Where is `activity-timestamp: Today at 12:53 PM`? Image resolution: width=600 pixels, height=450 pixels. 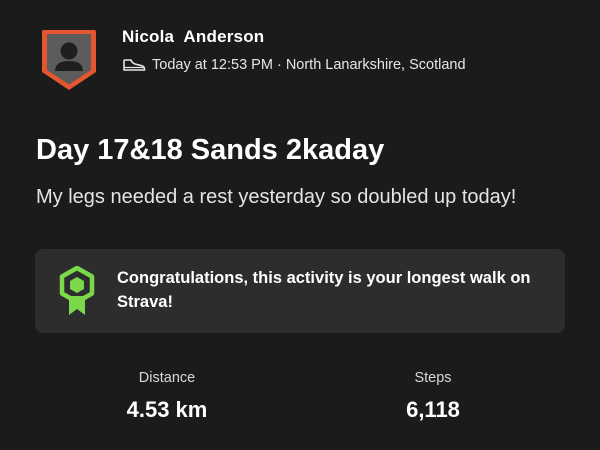 activity-timestamp: Today at 12:53 PM is located at coordinates (212, 65).